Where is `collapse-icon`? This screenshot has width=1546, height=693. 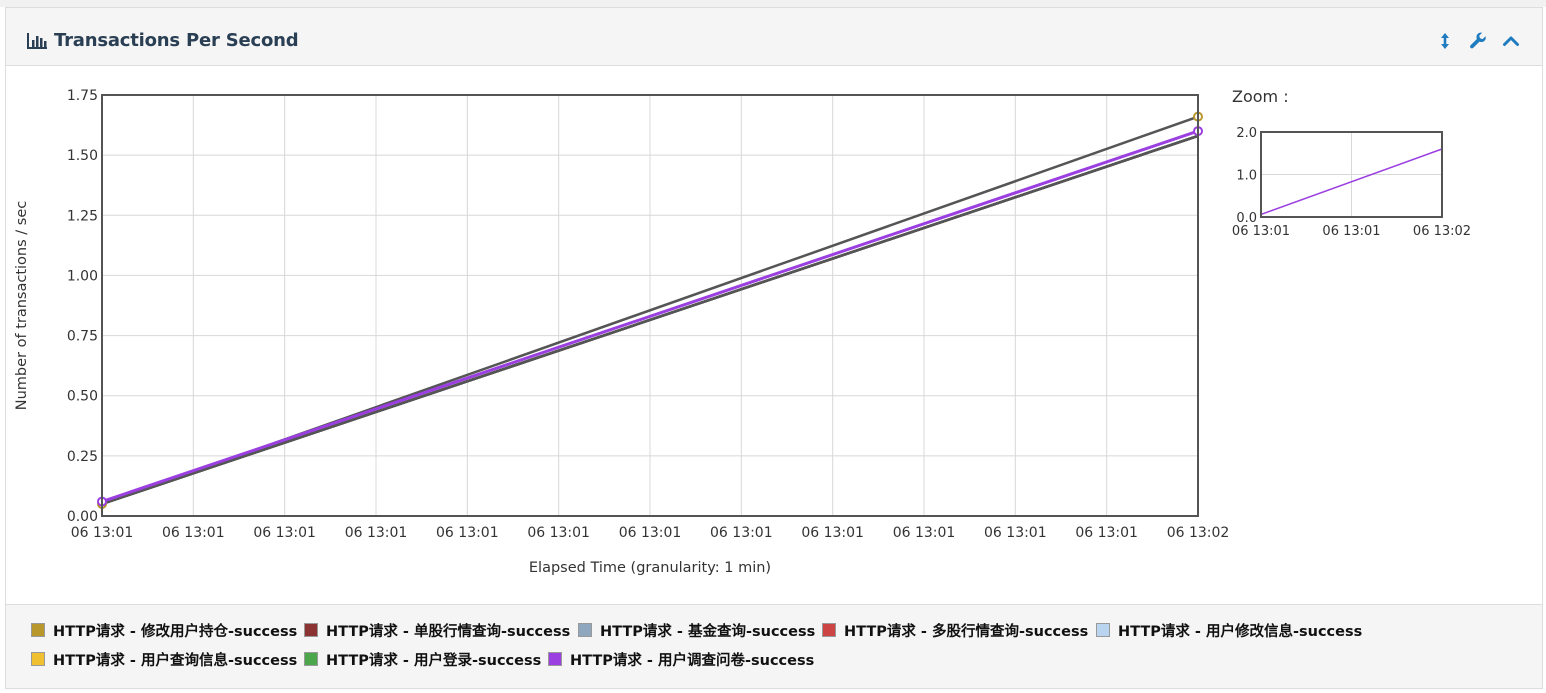 collapse-icon is located at coordinates (1511, 41).